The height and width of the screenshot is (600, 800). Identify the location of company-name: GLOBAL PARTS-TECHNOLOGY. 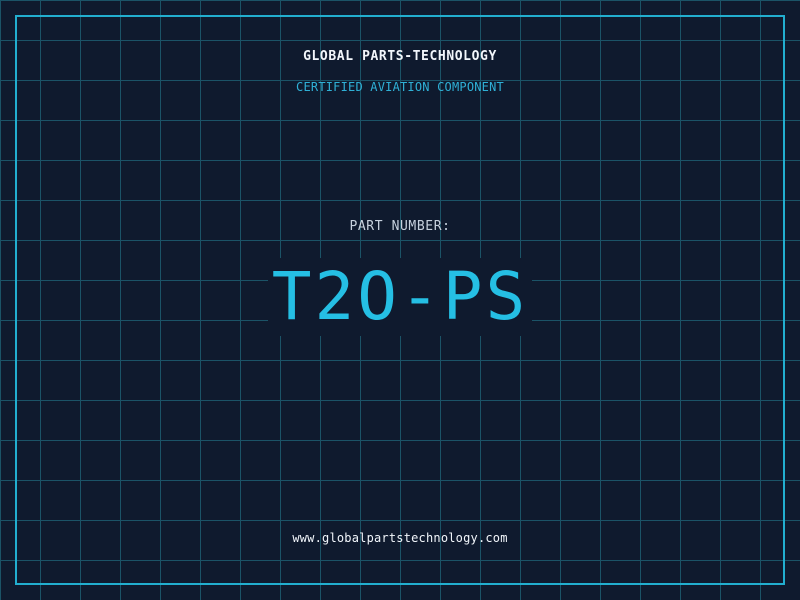
(400, 56).